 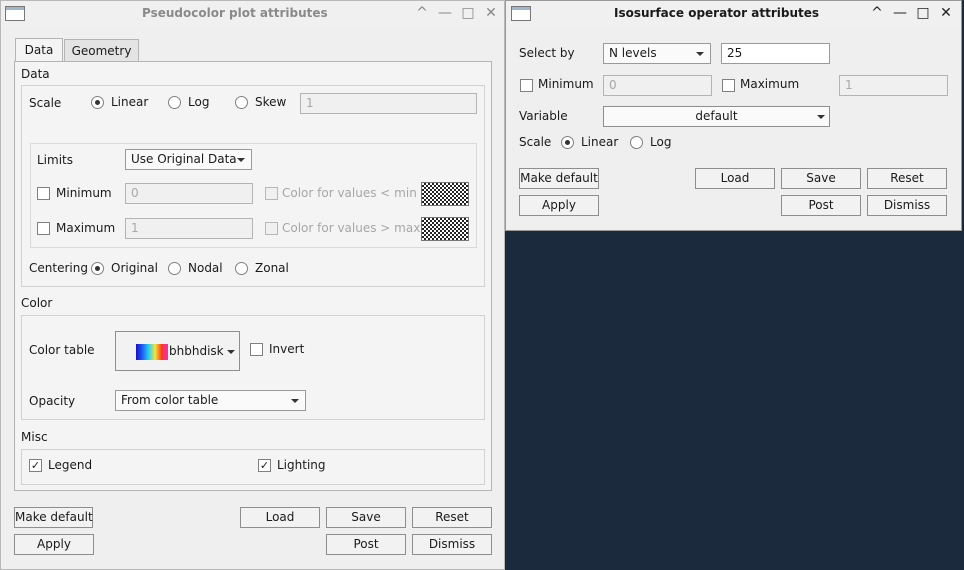 I want to click on limits-combo-value: Use Original Data, so click(x=184, y=159).